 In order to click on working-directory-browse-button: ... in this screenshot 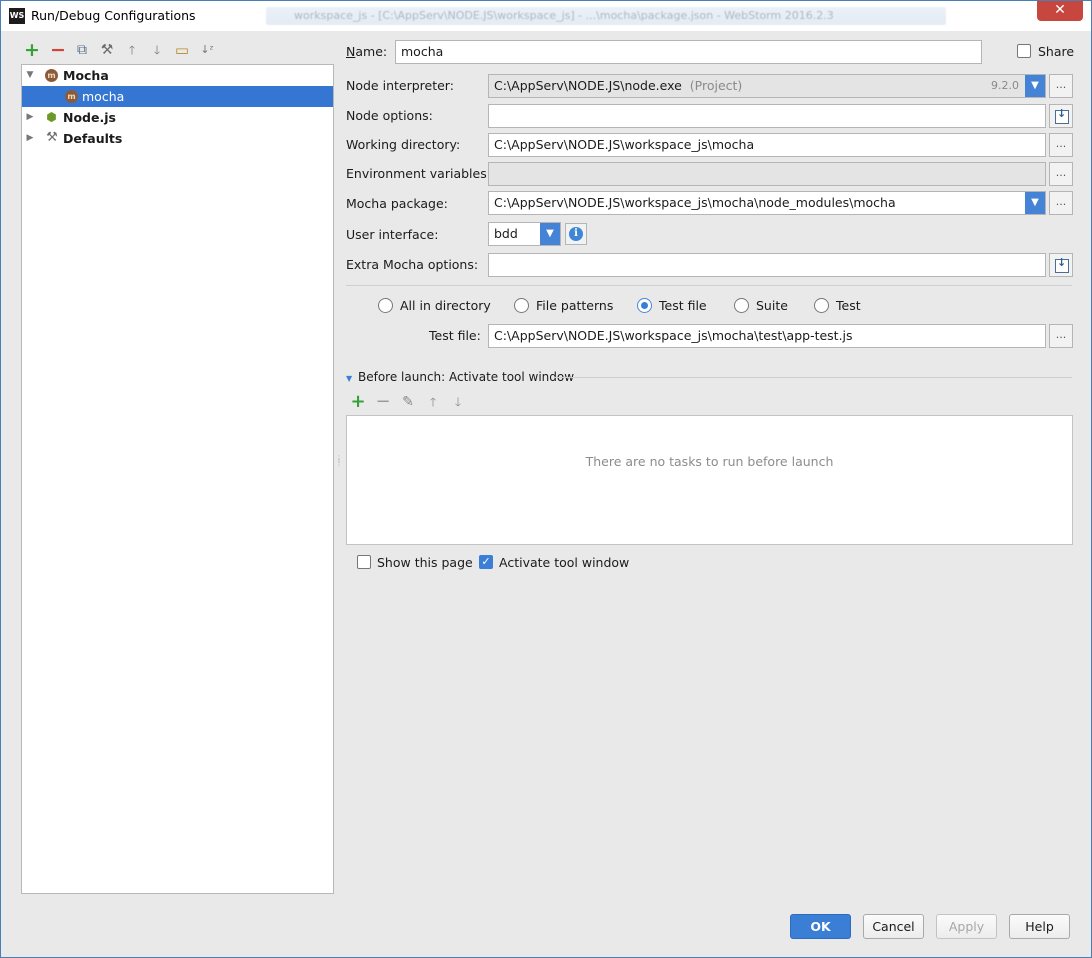, I will do `click(1061, 145)`.